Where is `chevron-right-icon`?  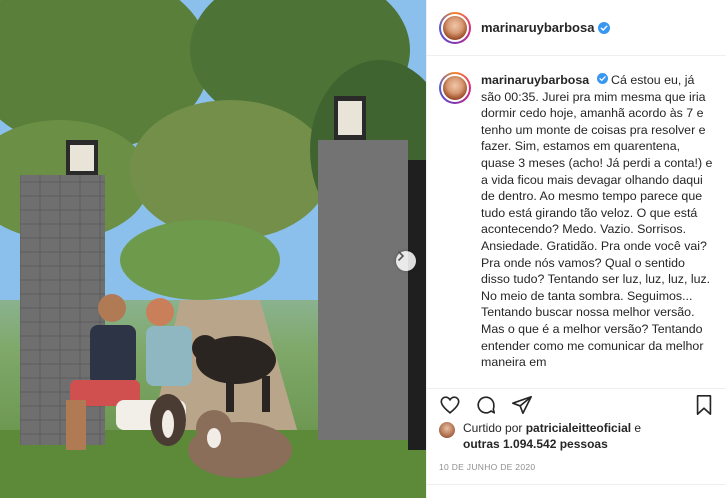 chevron-right-icon is located at coordinates (401, 256).